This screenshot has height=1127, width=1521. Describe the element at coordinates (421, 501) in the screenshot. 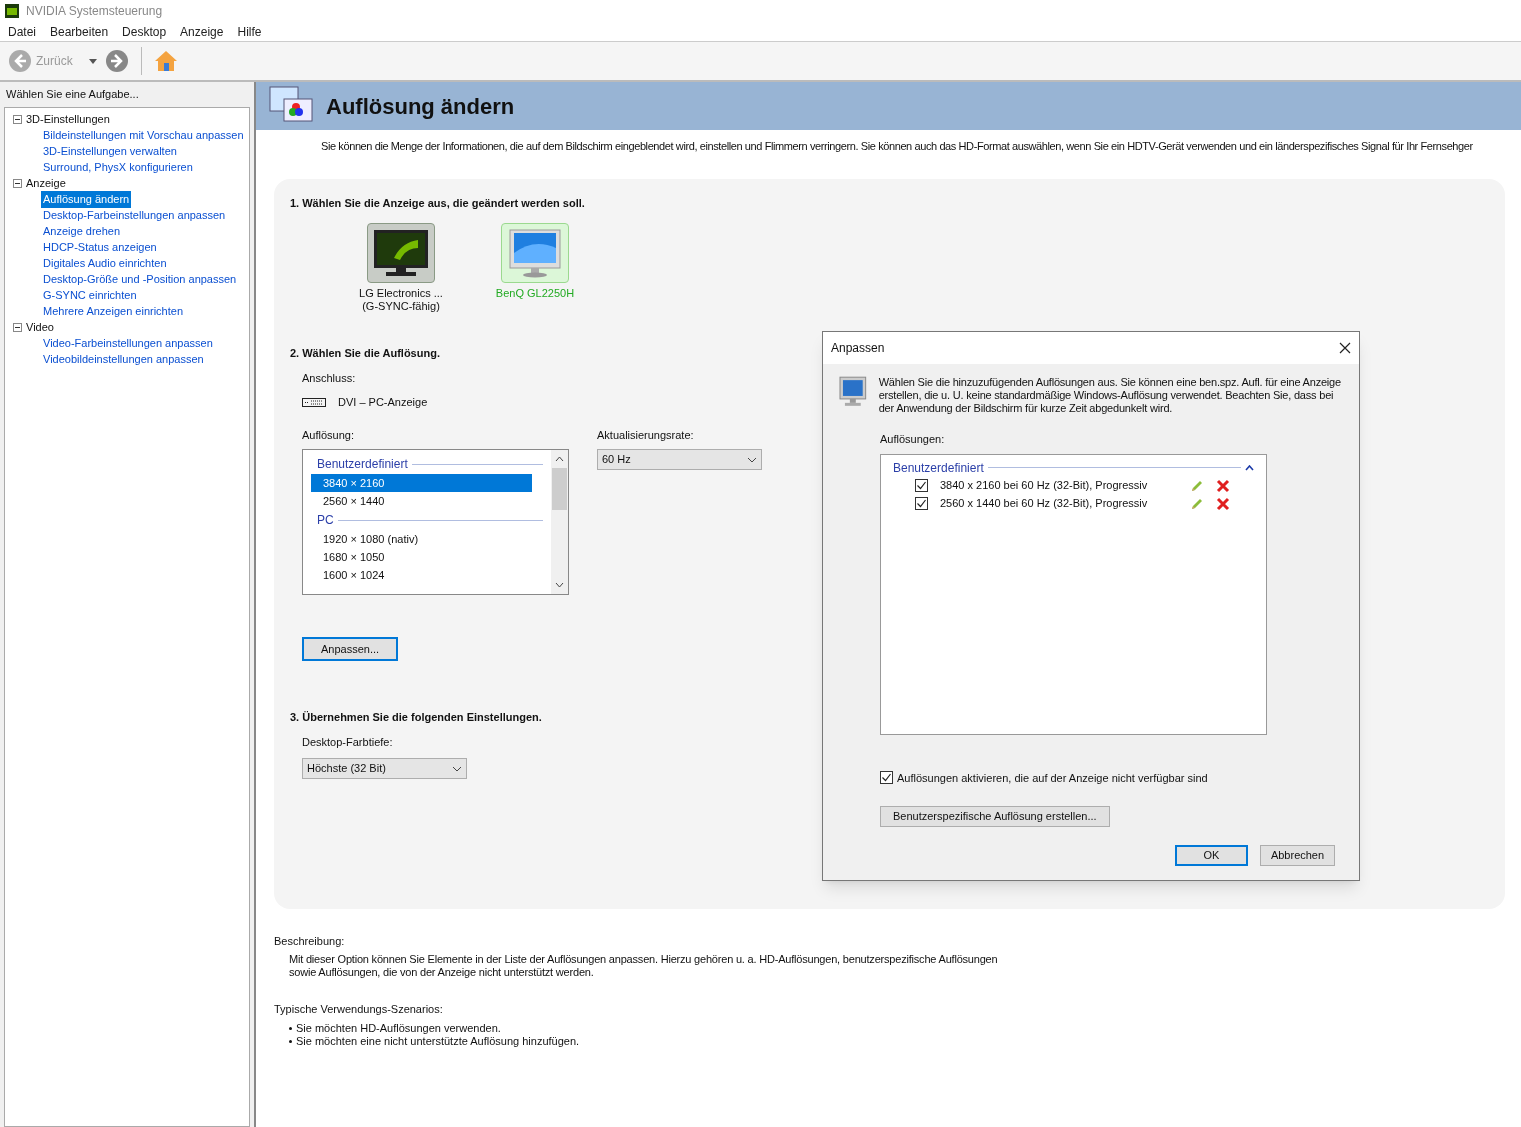

I see `list-item: 2560 × 1440` at that location.